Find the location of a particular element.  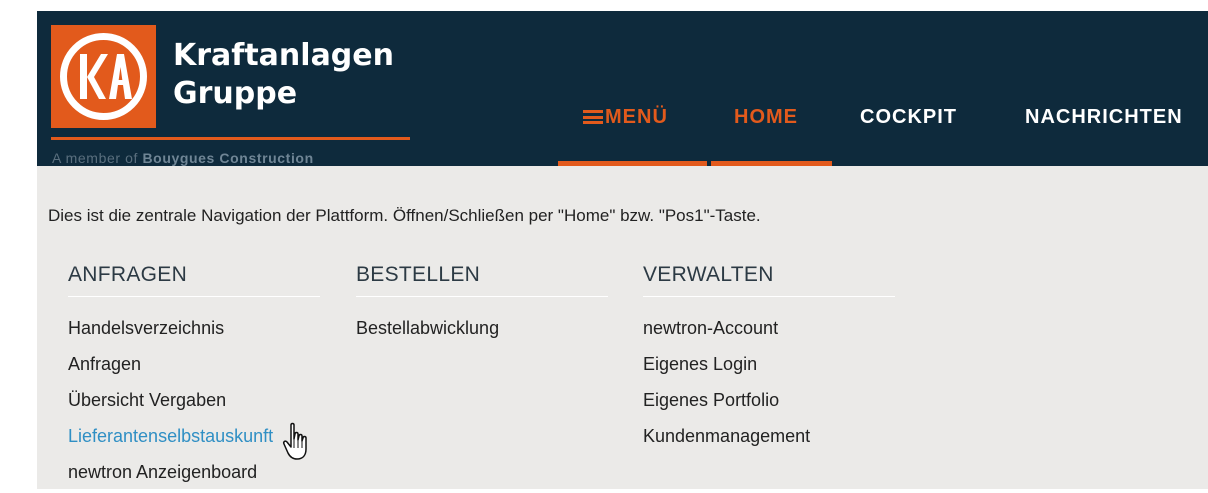

brand-name: Kraftanlagen Gruppe is located at coordinates (283, 75).